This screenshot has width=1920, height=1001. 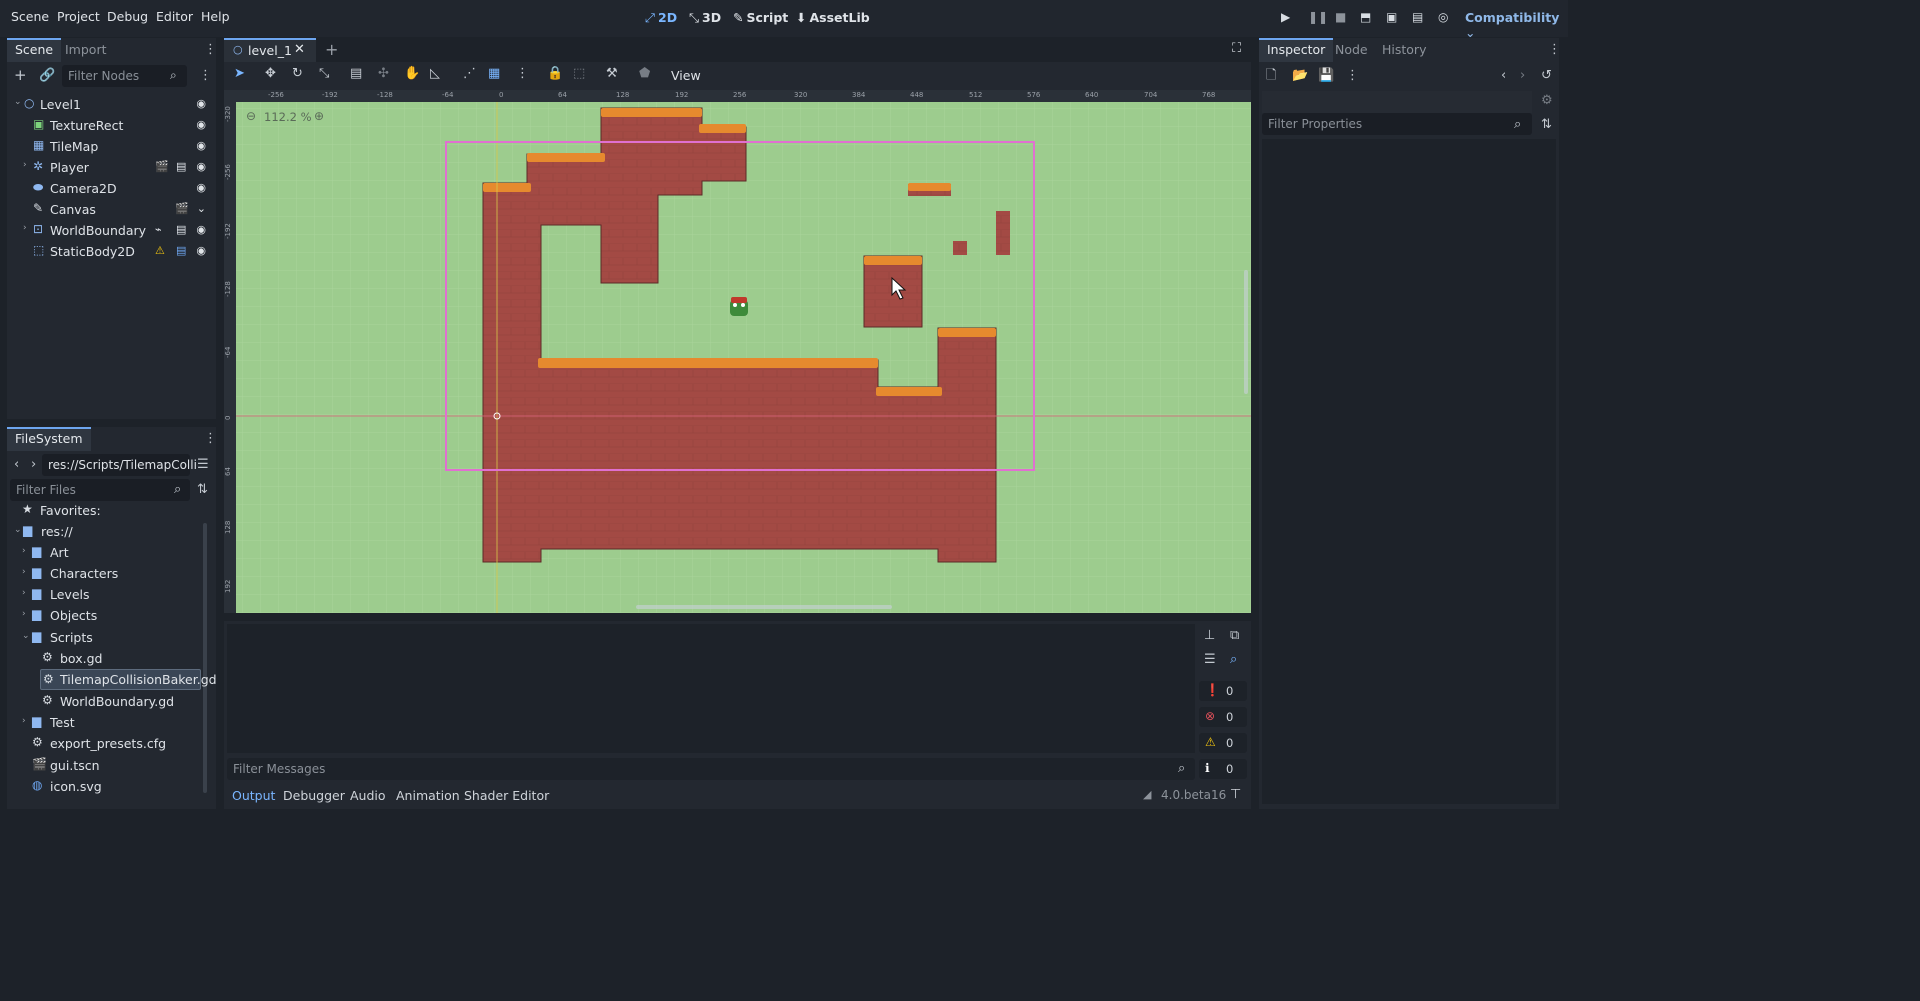 I want to click on pan-tool-icon: ✋, so click(x=412, y=73).